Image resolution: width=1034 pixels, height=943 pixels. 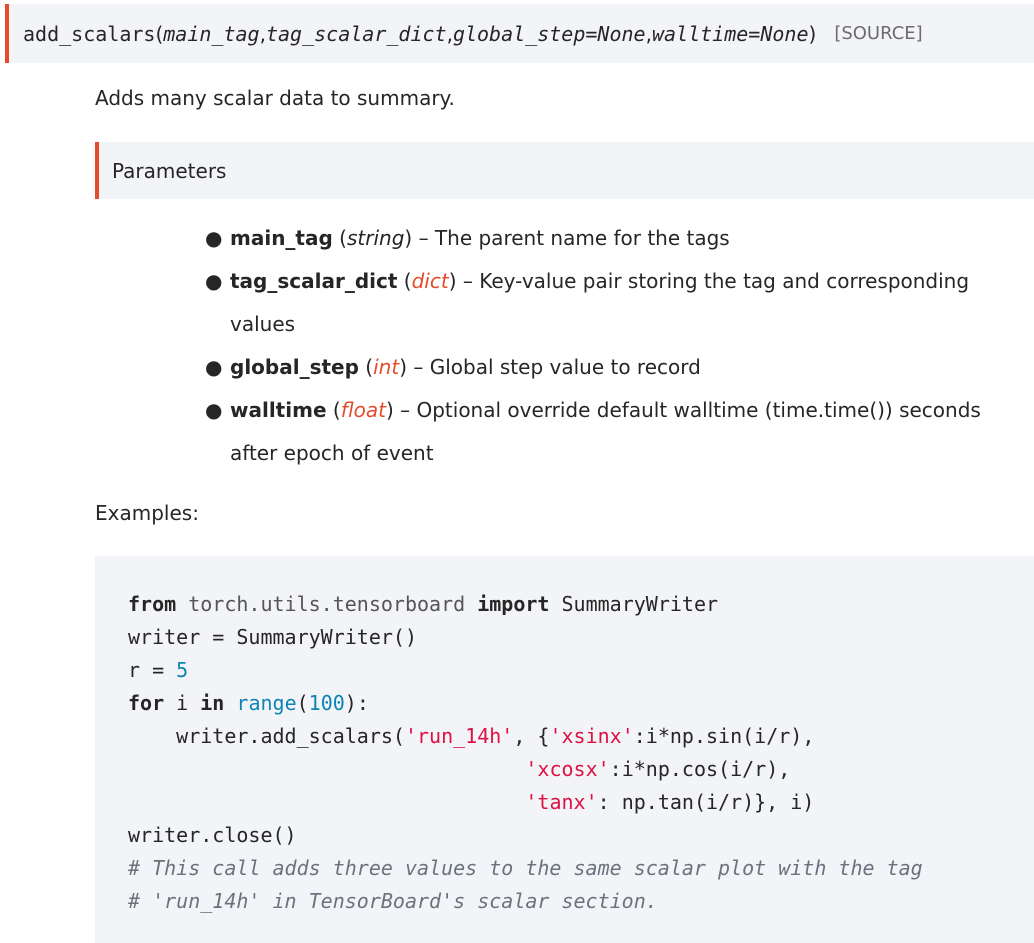 I want to click on signature-param-main-tag: main_tag, so click(x=211, y=33).